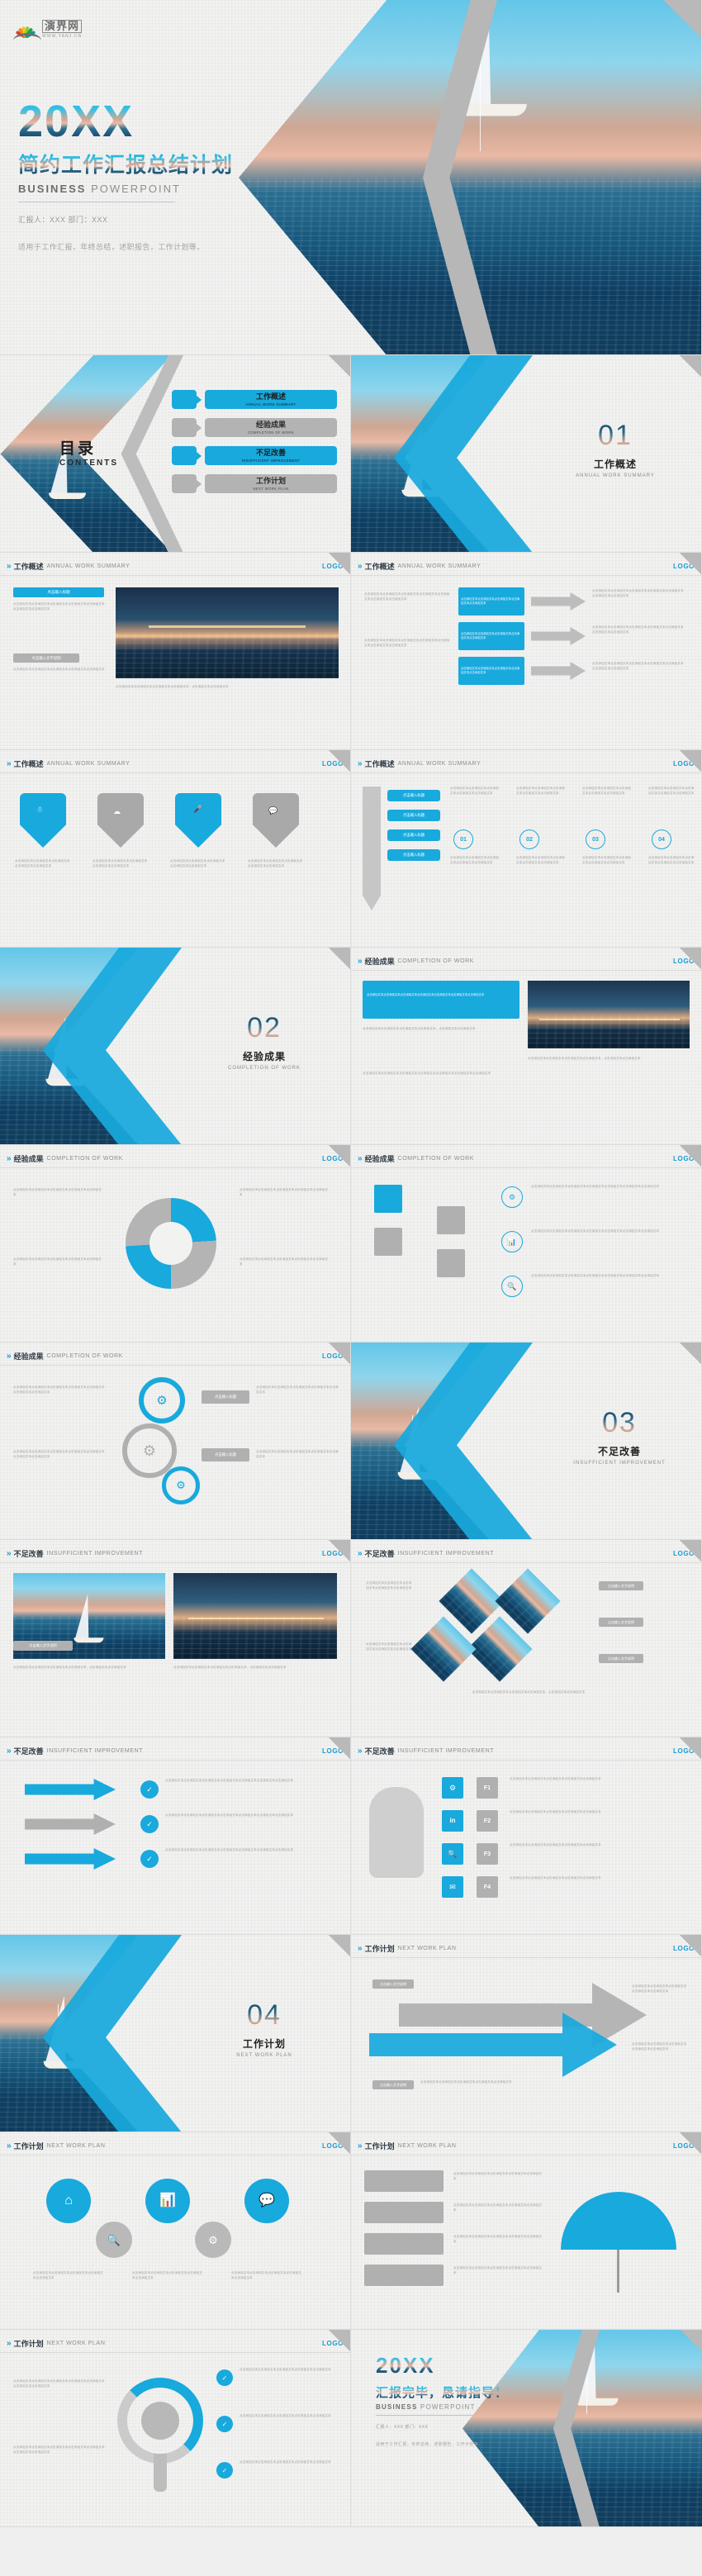 This screenshot has height=2576, width=702. Describe the element at coordinates (271, 453) in the screenshot. I see `toc-label-cn: 不足改善` at that location.